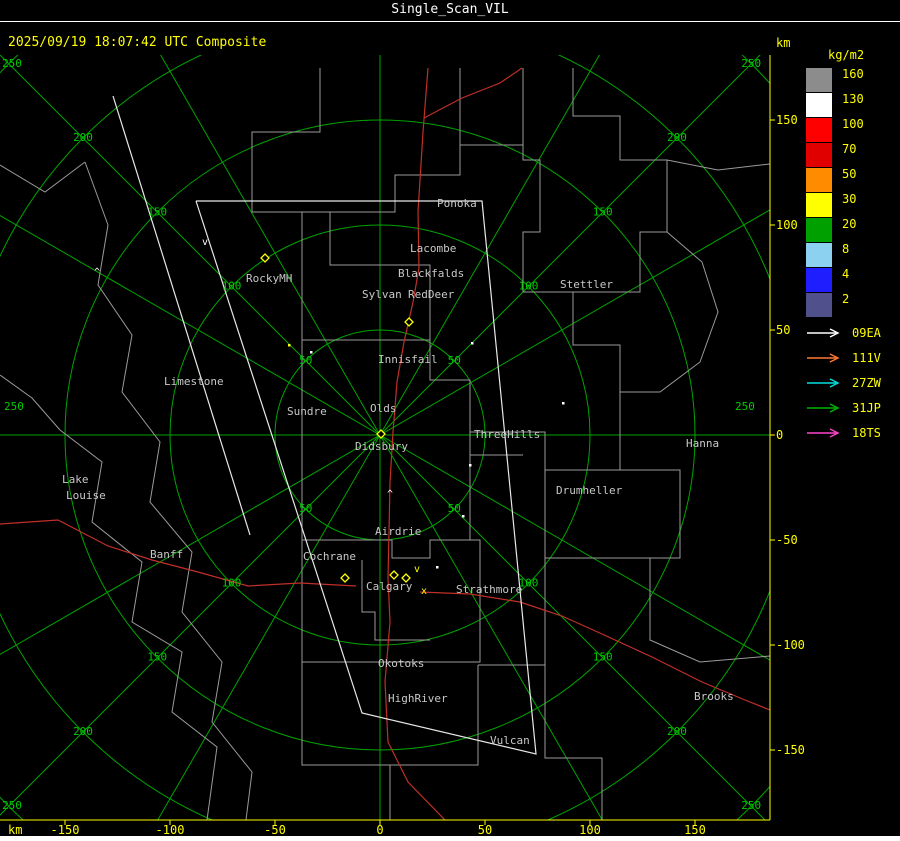 Image resolution: width=900 pixels, height=841 pixels. What do you see at coordinates (86, 495) in the screenshot?
I see `city-label: Louise` at bounding box center [86, 495].